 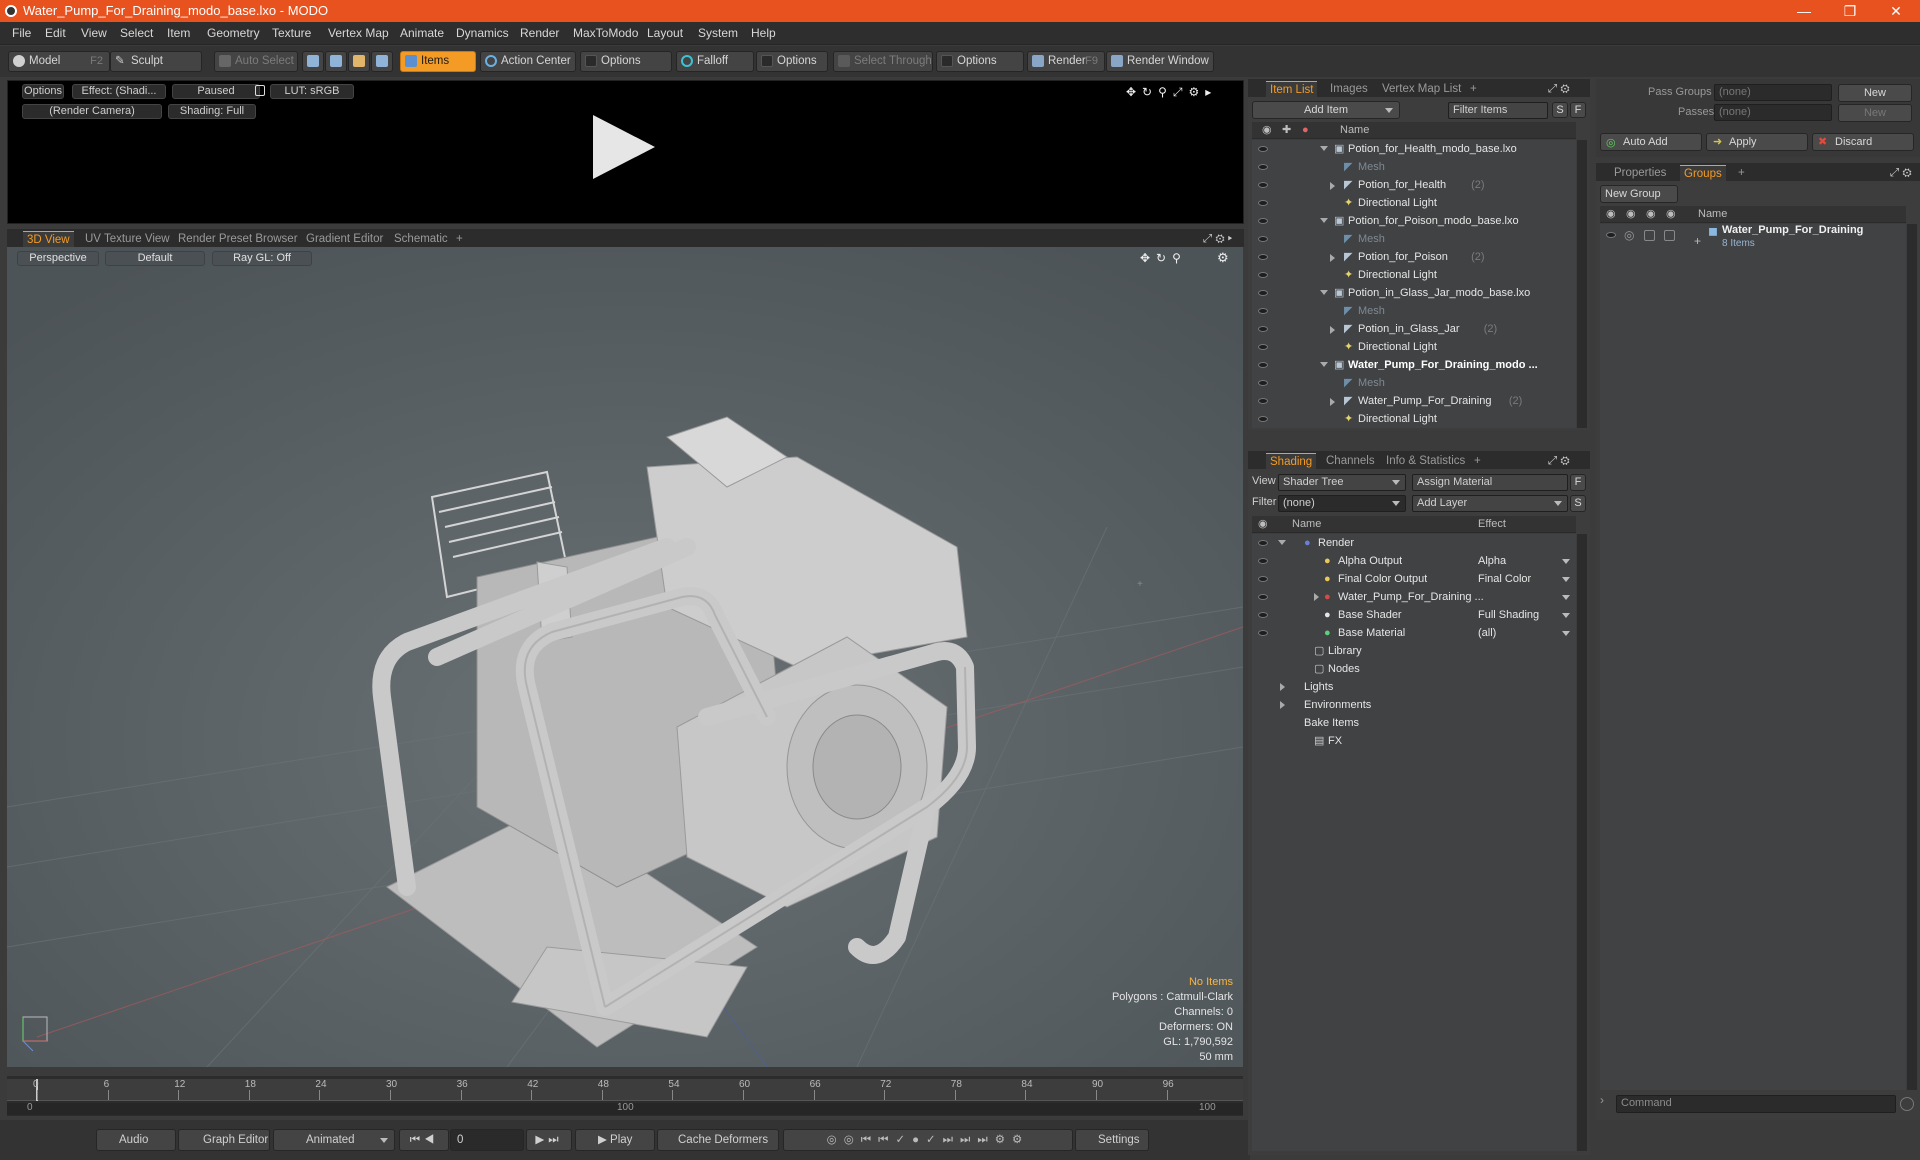 I want to click on shader-effect-value: Final Color, so click(x=1504, y=579).